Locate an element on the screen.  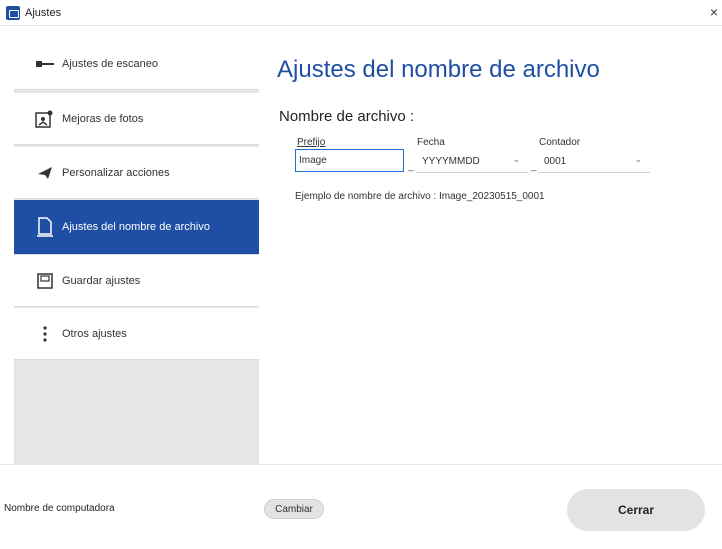
close-button: Cerrar is located at coordinates (636, 510).